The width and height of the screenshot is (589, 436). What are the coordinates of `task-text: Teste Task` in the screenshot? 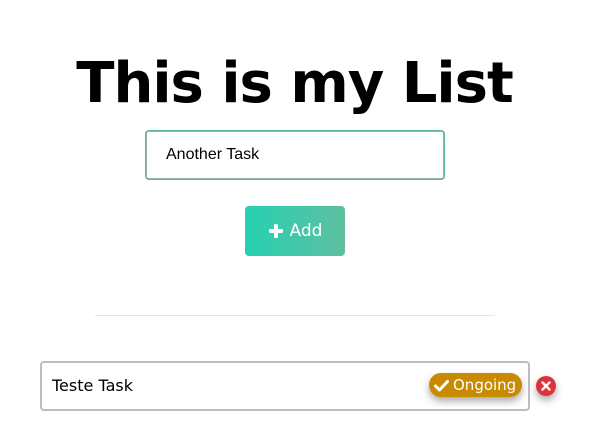 It's located at (92, 385).